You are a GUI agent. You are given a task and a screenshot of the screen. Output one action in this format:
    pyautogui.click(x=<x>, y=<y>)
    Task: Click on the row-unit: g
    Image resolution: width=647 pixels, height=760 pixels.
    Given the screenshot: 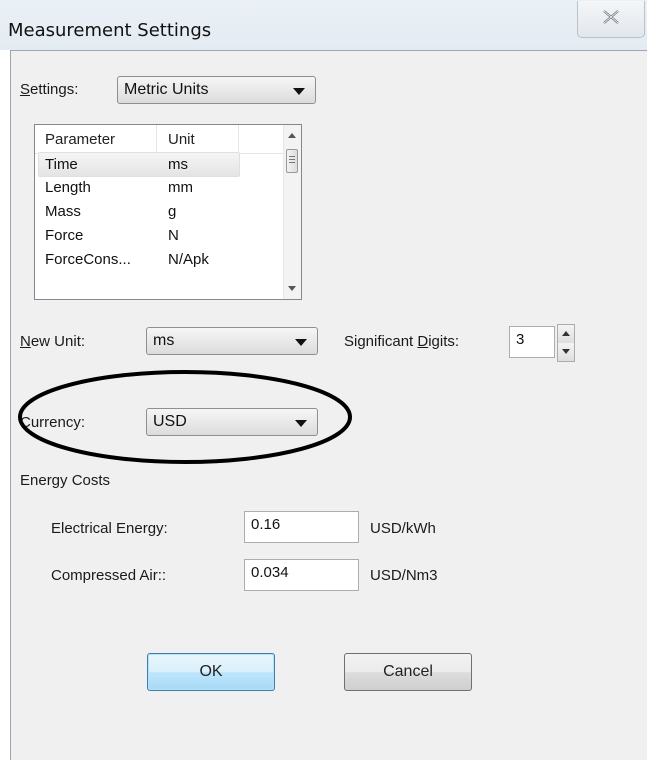 What is the action you would take?
    pyautogui.click(x=172, y=211)
    